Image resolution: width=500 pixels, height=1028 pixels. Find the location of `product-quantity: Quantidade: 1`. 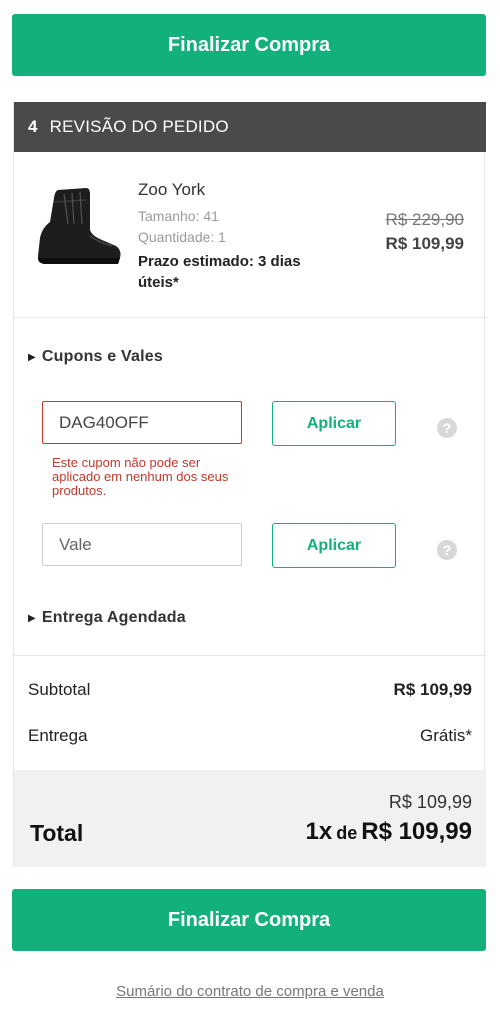

product-quantity: Quantidade: 1 is located at coordinates (182, 237).